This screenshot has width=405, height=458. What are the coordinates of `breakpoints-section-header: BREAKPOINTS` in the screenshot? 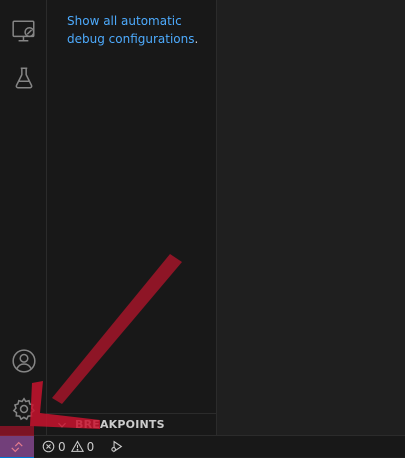 It's located at (131, 424).